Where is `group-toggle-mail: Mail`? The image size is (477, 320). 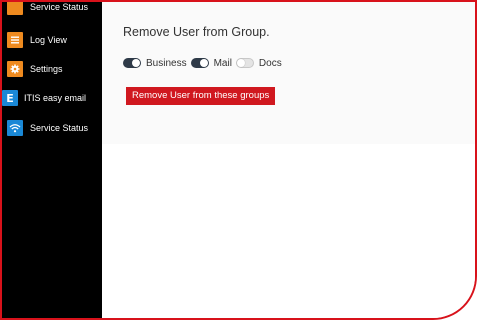 group-toggle-mail: Mail is located at coordinates (213, 63).